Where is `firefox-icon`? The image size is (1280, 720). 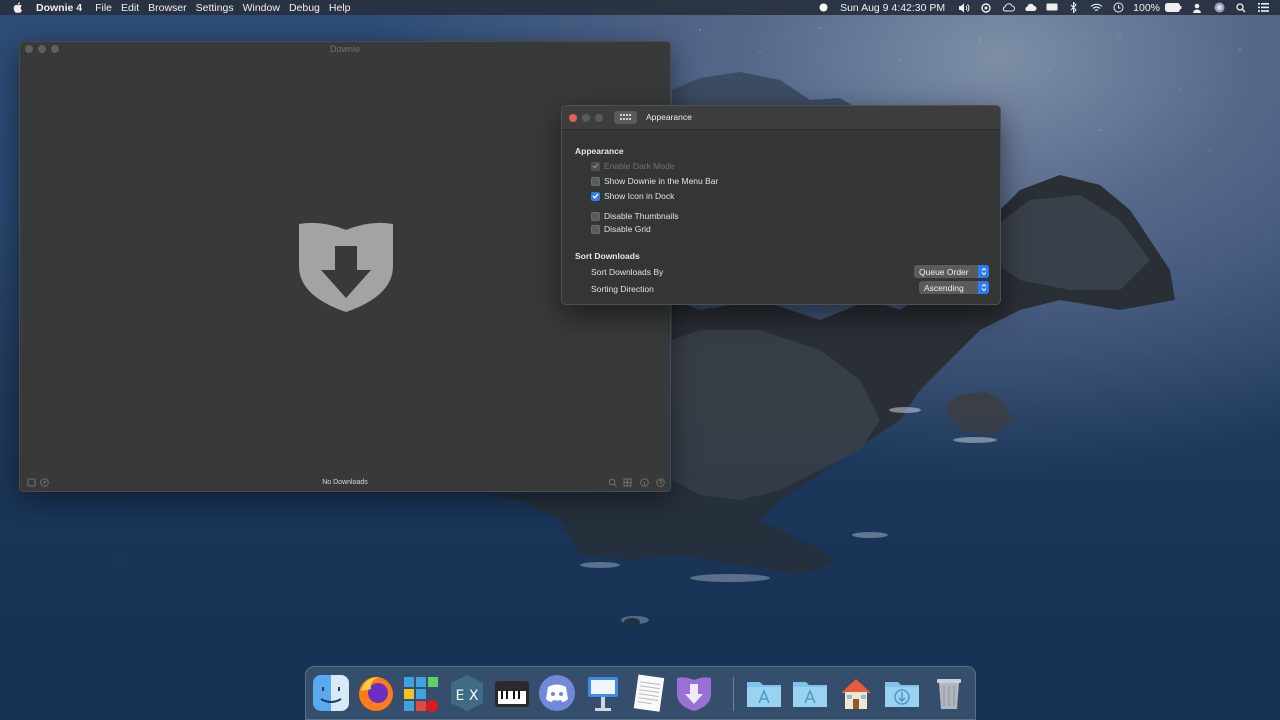 firefox-icon is located at coordinates (376, 693).